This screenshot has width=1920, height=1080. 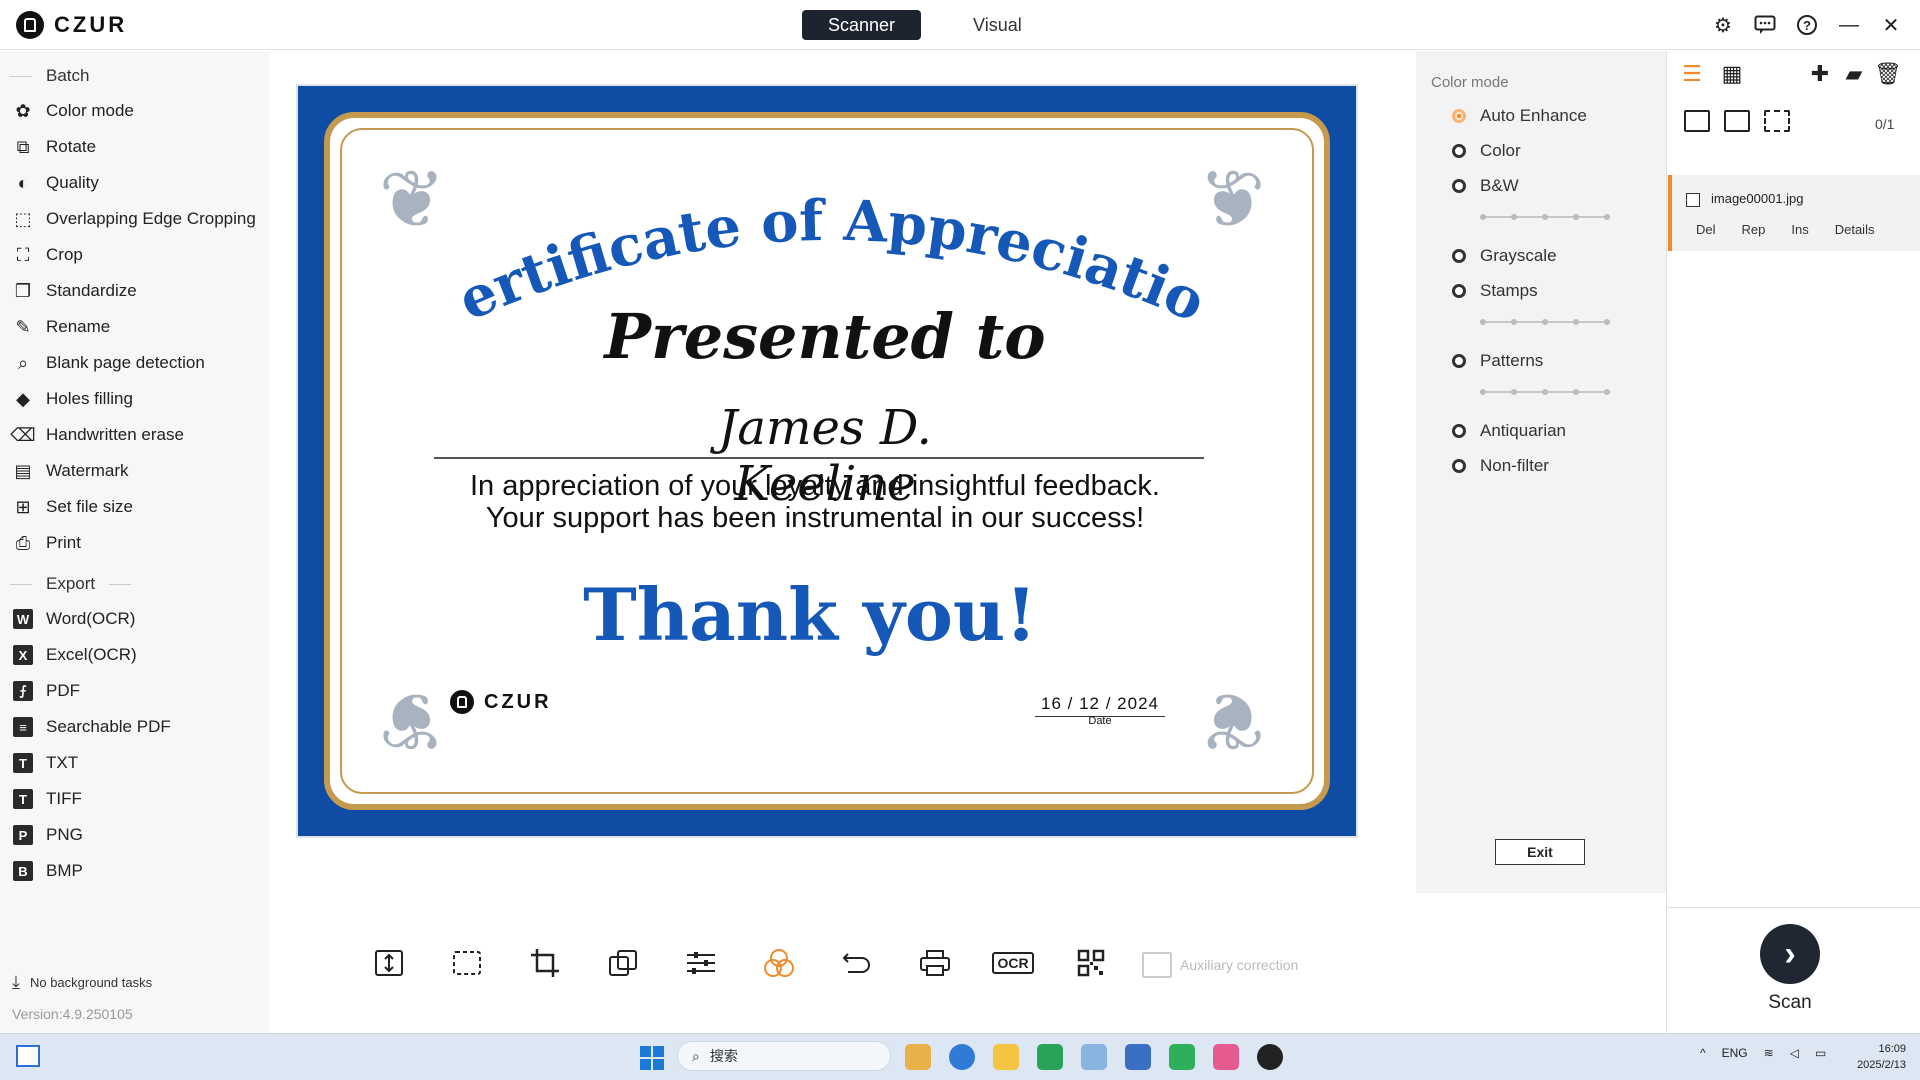 What do you see at coordinates (135, 183) in the screenshot?
I see `sidebar-item-quality: ◐ Quality` at bounding box center [135, 183].